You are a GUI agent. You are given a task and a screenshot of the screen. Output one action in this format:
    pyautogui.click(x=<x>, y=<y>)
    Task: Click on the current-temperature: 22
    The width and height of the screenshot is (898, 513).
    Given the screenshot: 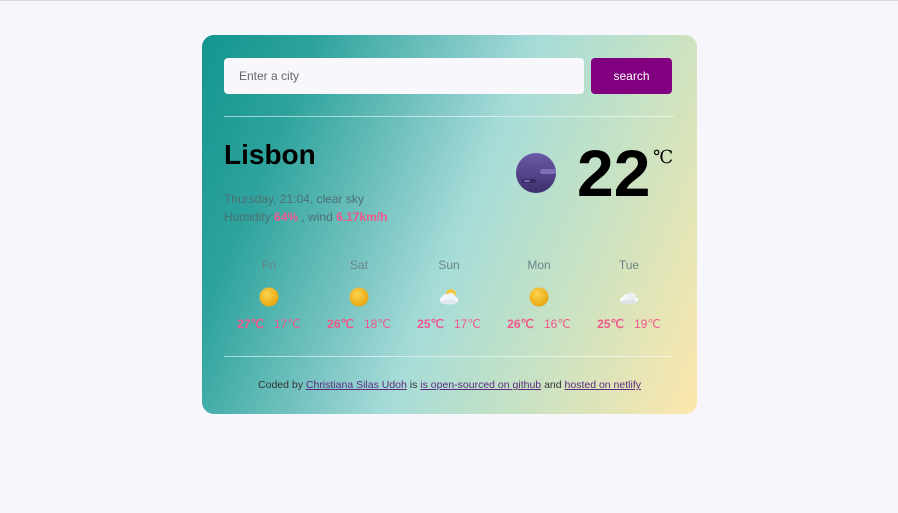 What is the action you would take?
    pyautogui.click(x=614, y=173)
    